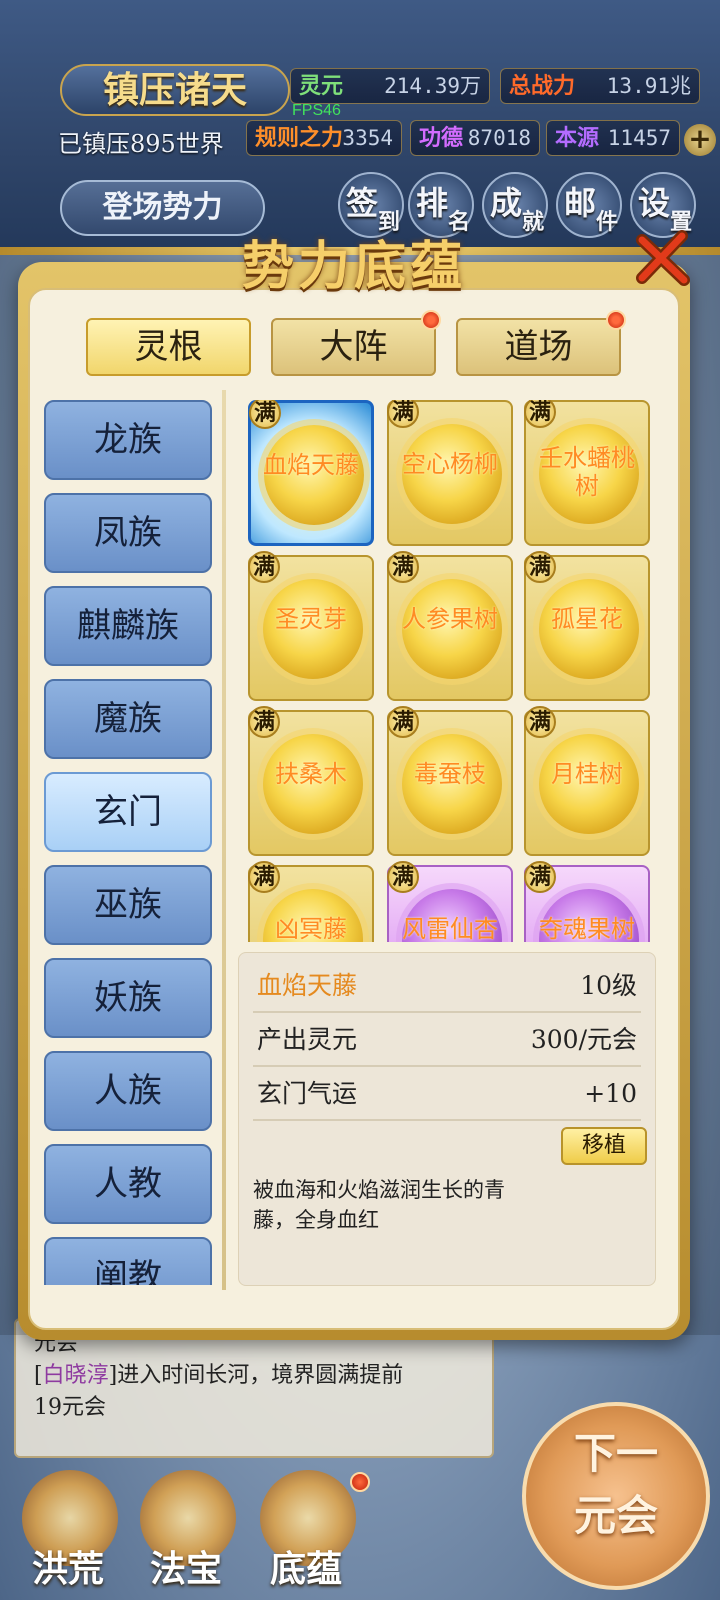 The image size is (720, 1600). I want to click on detail-luck-label: 玄门气运, so click(307, 1093).